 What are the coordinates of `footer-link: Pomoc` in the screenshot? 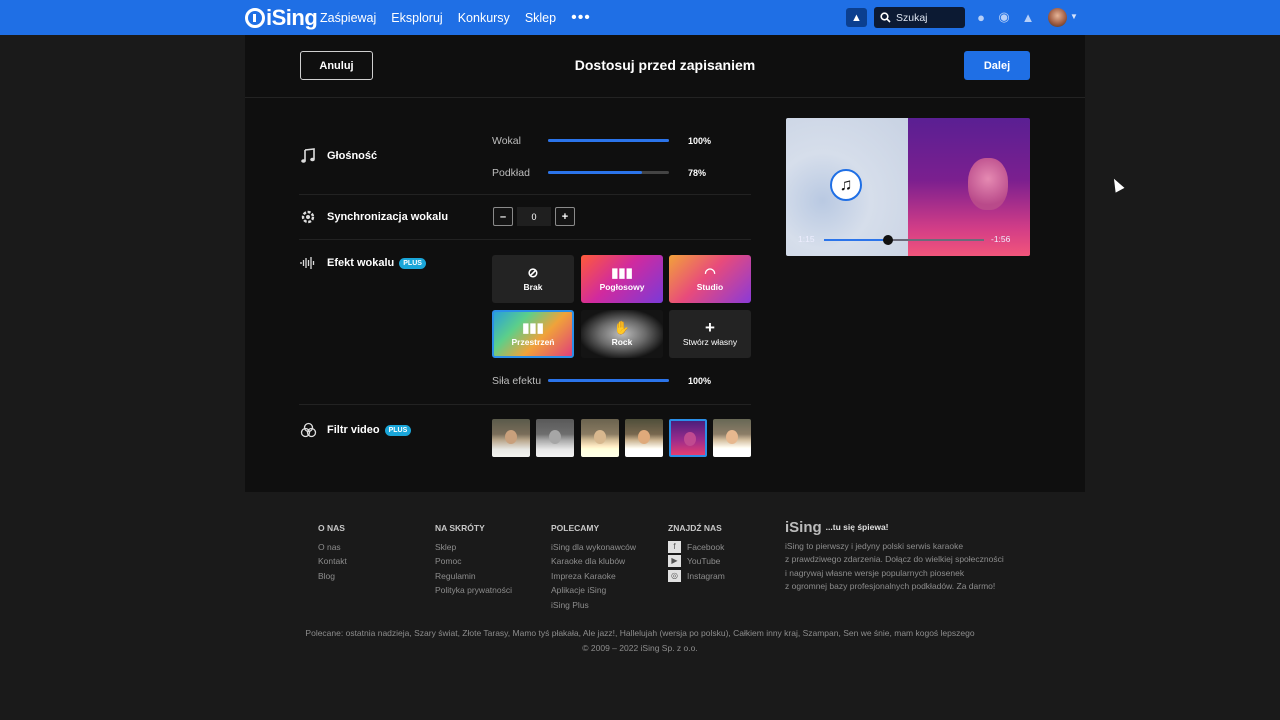 It's located at (473, 561).